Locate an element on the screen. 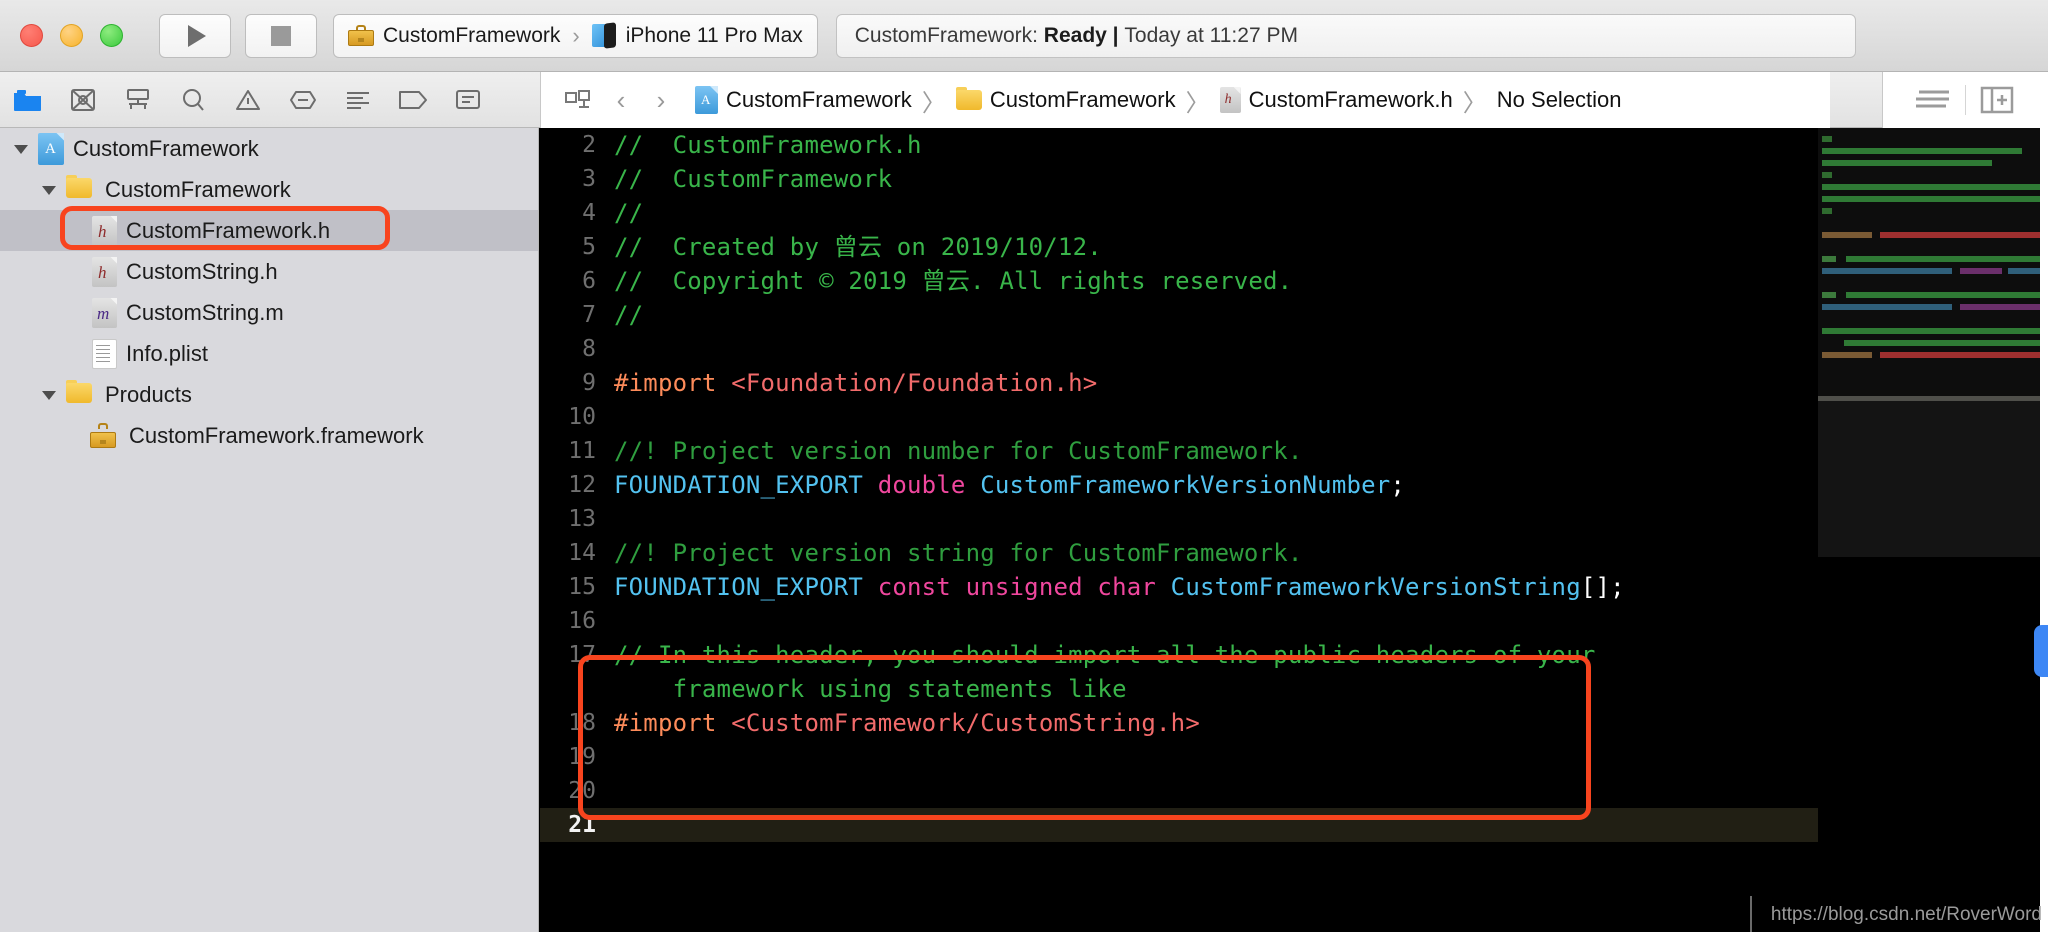 The height and width of the screenshot is (932, 2048). objc-file-icon: m is located at coordinates (104, 312).